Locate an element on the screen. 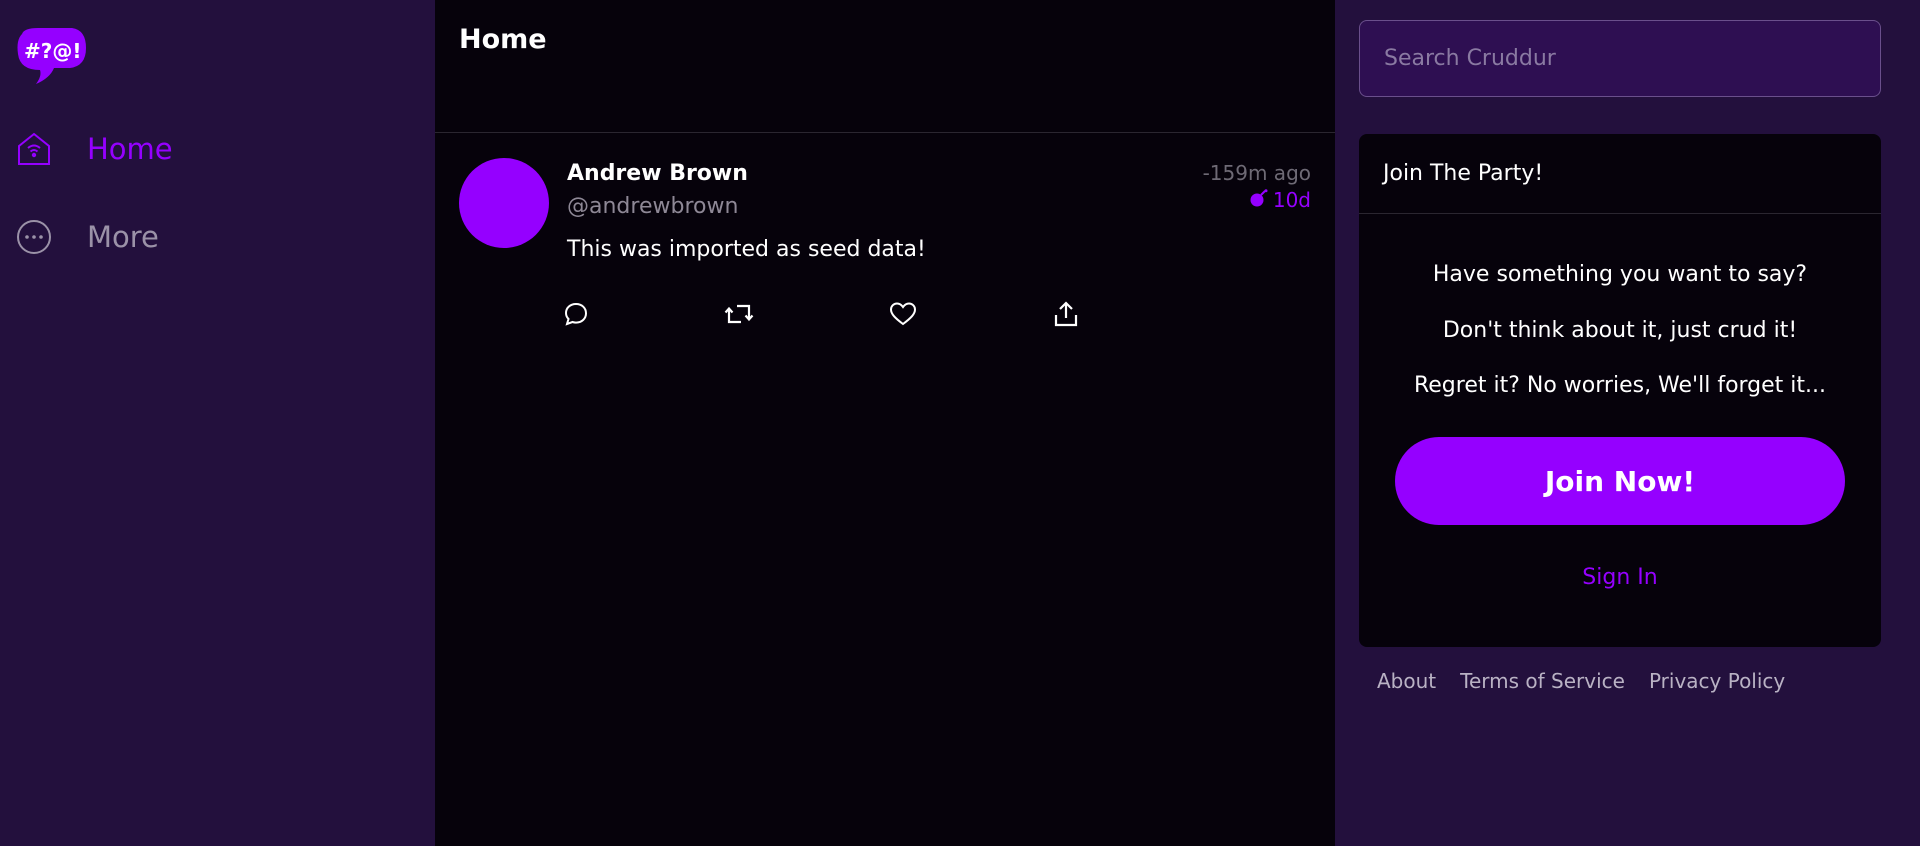 The width and height of the screenshot is (1920, 846). footer-links: About Terms of Service Privacy Policy is located at coordinates (1581, 681).